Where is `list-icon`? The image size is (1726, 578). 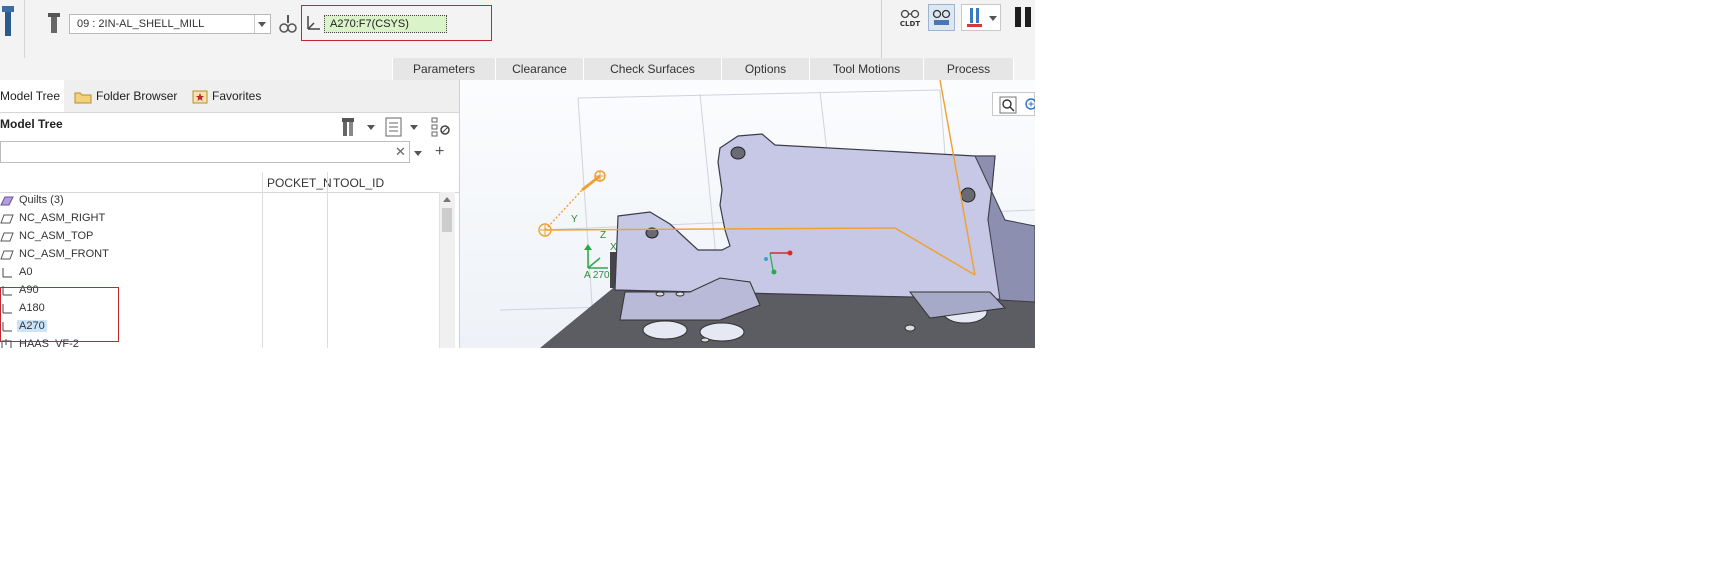
list-icon is located at coordinates (393, 127).